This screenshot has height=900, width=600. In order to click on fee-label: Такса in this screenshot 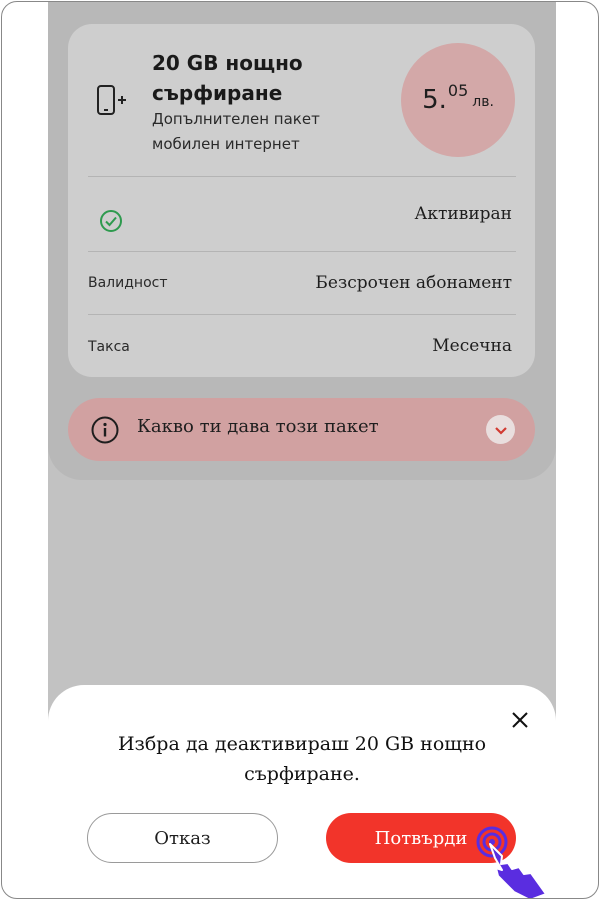, I will do `click(109, 347)`.